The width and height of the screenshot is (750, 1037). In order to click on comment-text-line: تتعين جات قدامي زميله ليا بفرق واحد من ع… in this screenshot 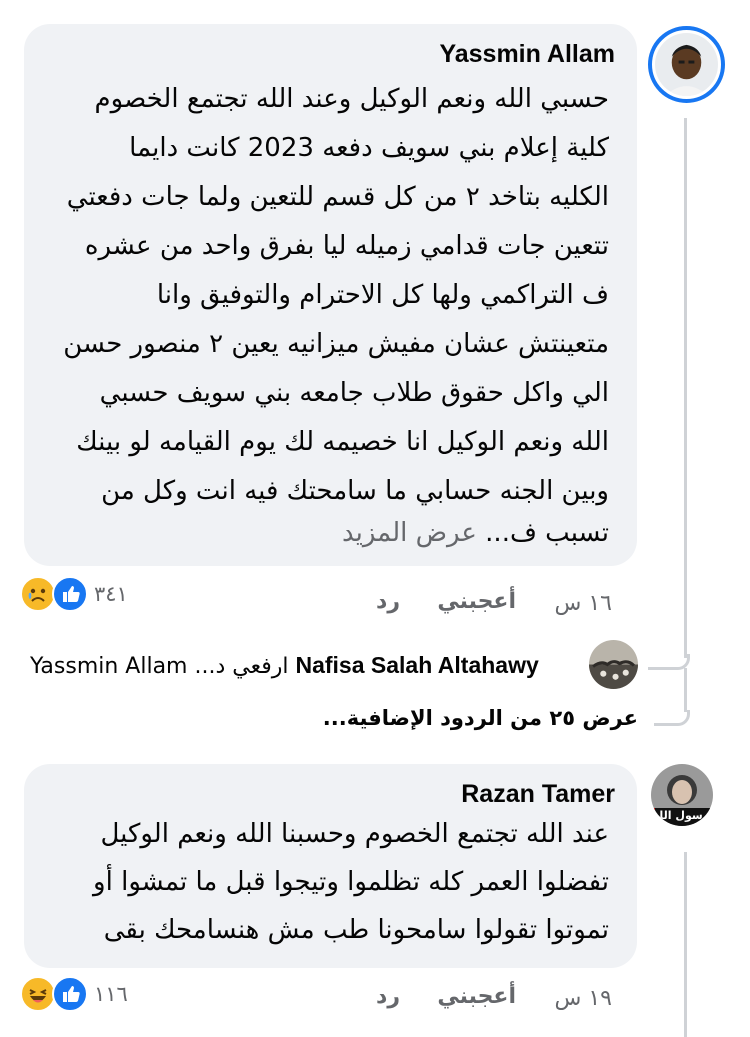, I will do `click(346, 246)`.